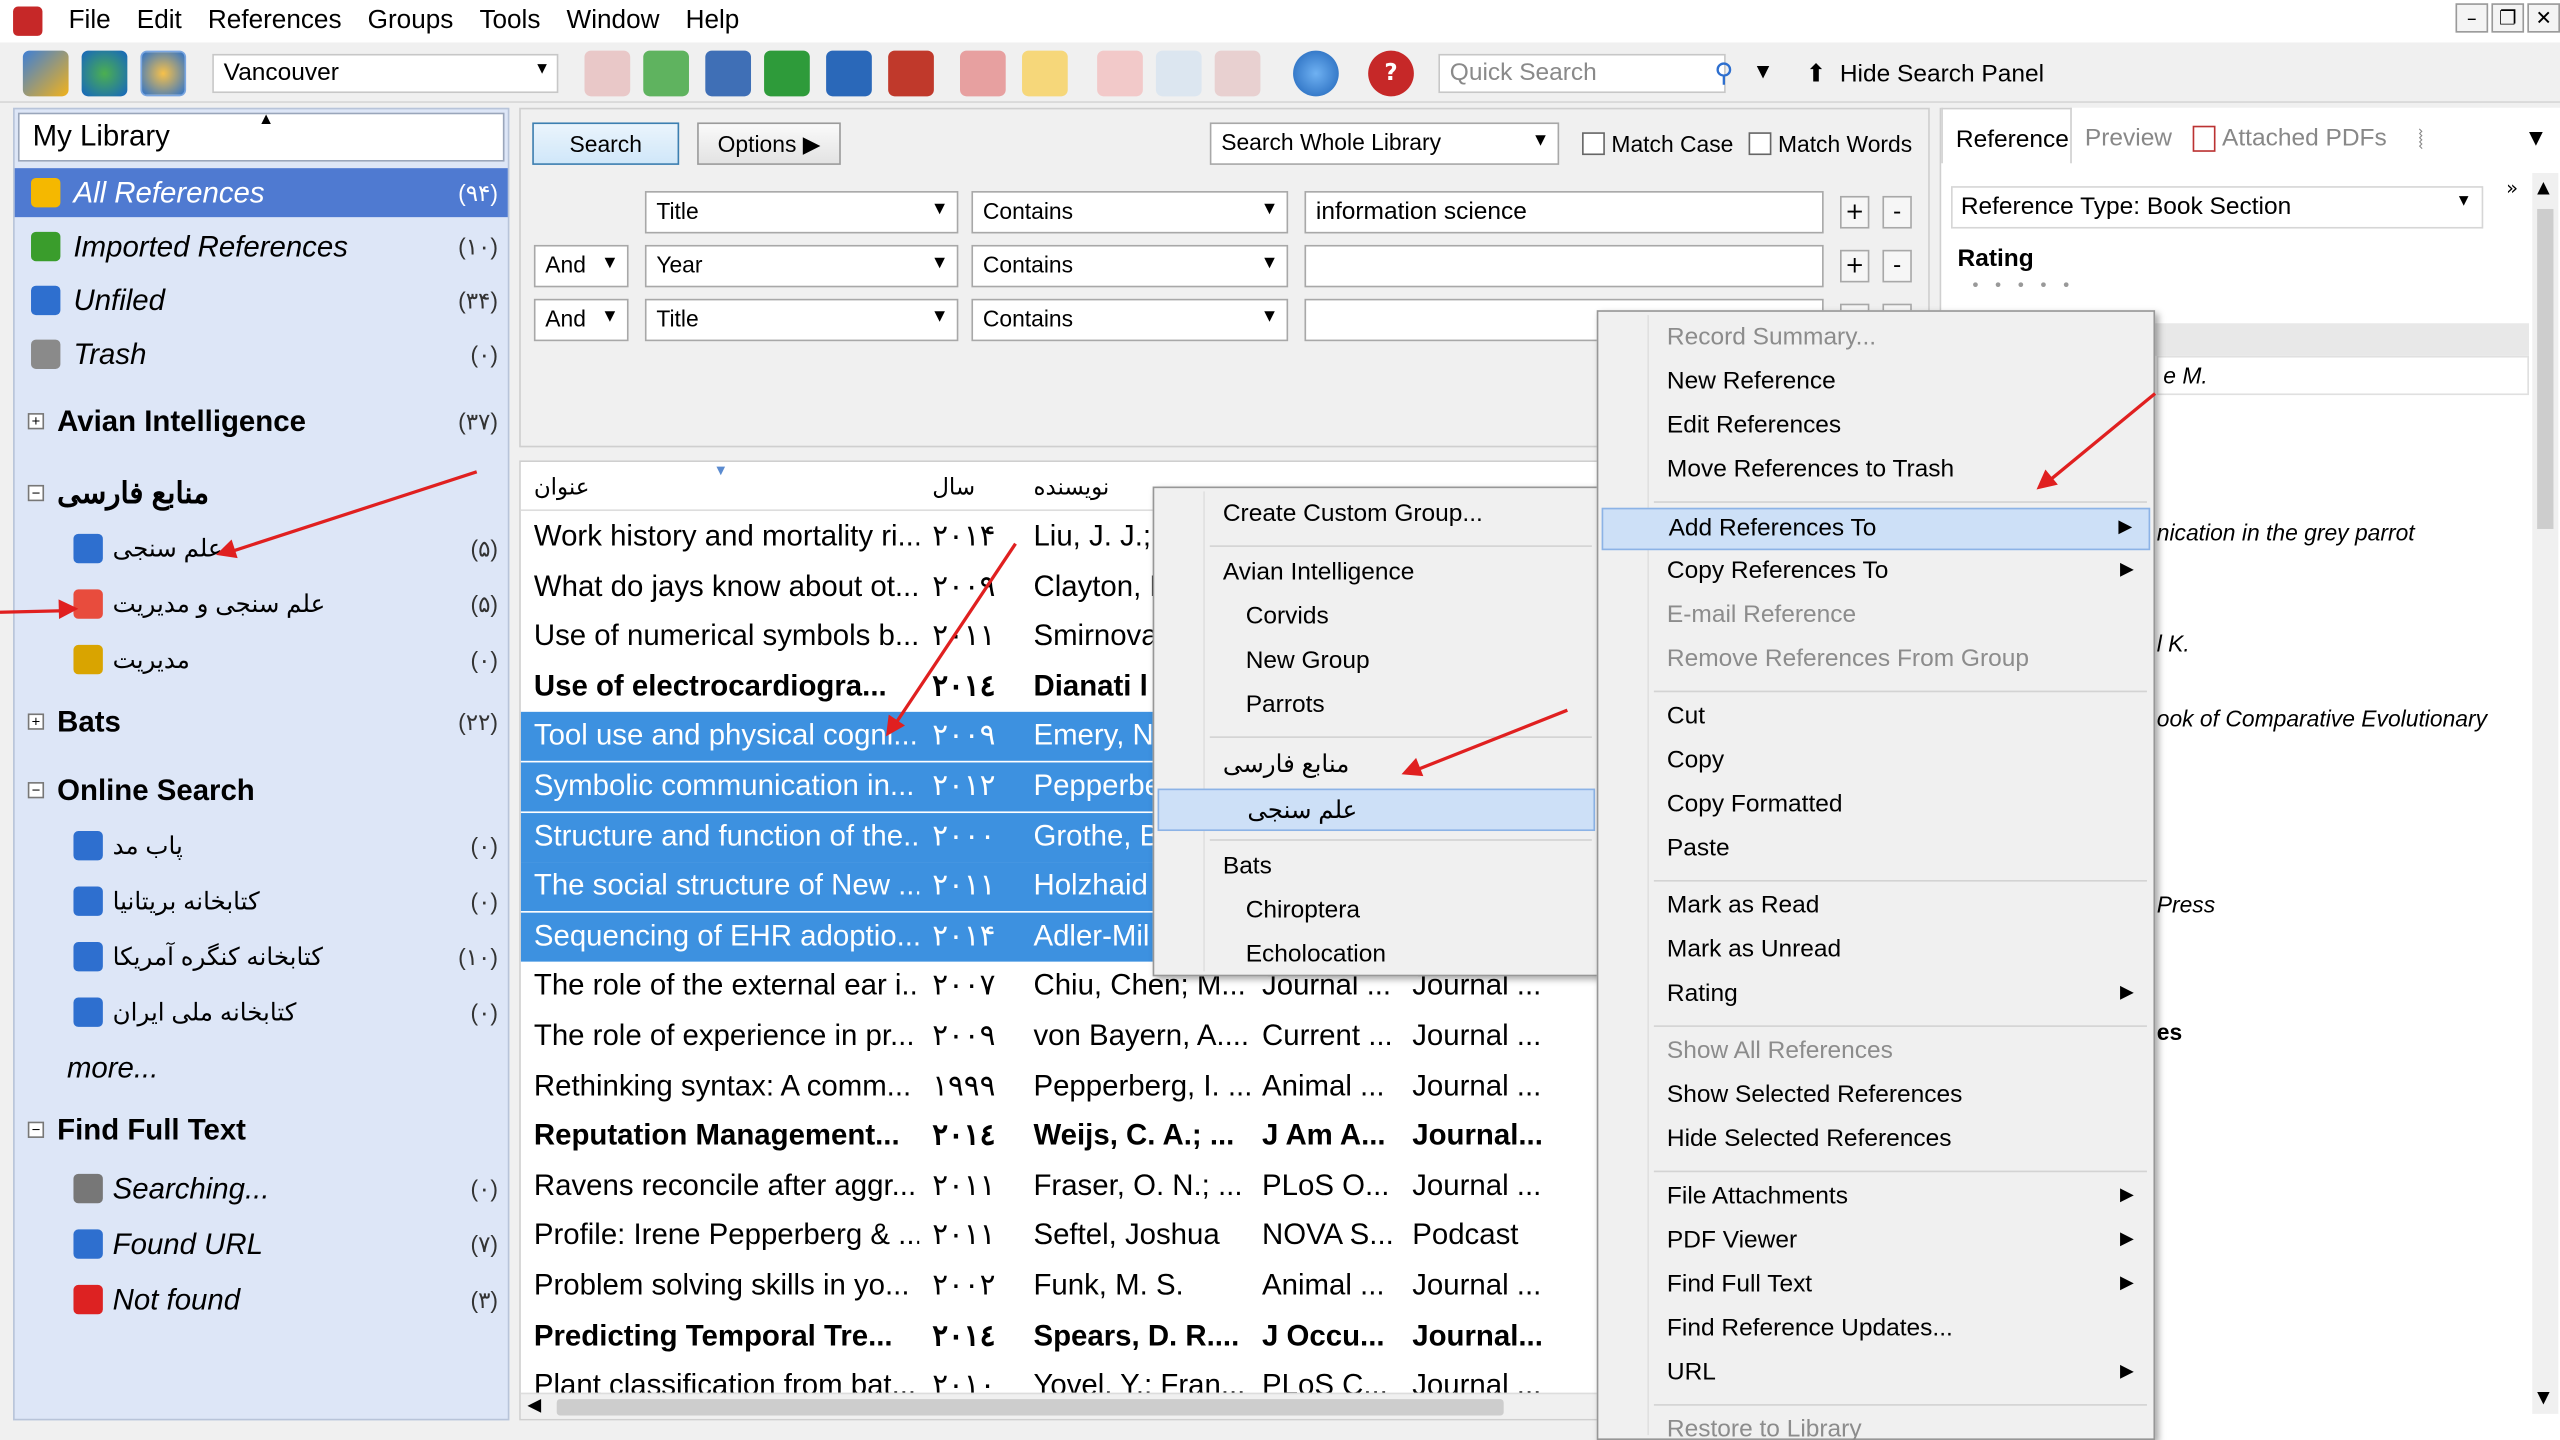 This screenshot has width=2560, height=1440. What do you see at coordinates (90, 21) in the screenshot?
I see `menu-file: File` at bounding box center [90, 21].